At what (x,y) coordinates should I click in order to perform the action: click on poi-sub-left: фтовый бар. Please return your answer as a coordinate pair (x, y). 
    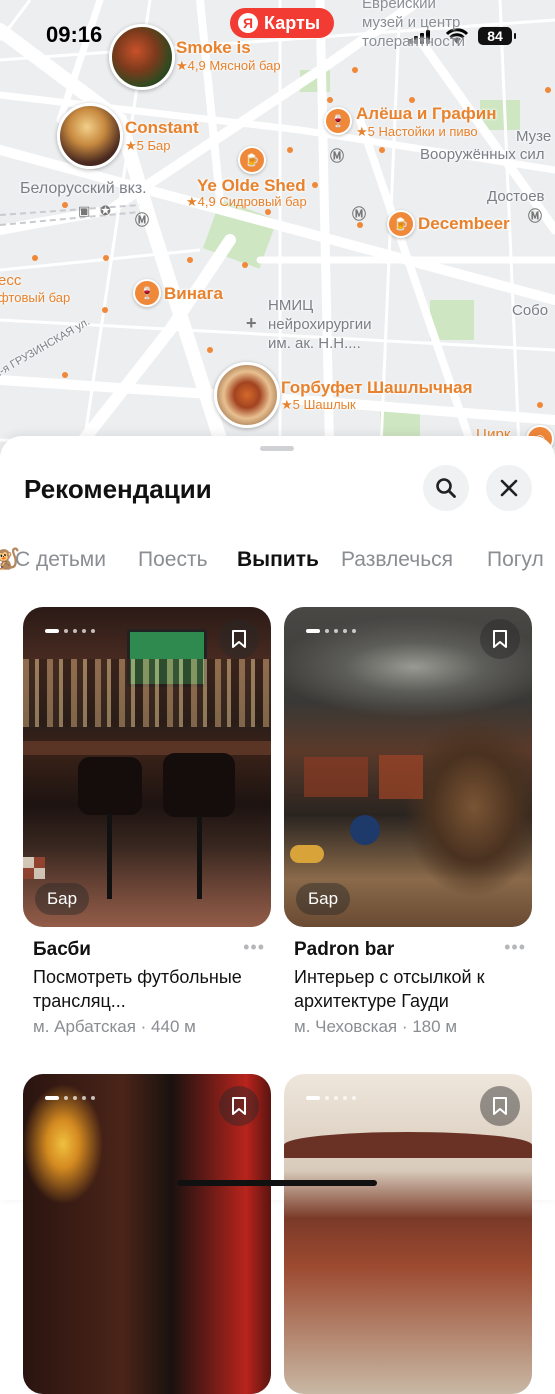
    Looking at the image, I should click on (35, 297).